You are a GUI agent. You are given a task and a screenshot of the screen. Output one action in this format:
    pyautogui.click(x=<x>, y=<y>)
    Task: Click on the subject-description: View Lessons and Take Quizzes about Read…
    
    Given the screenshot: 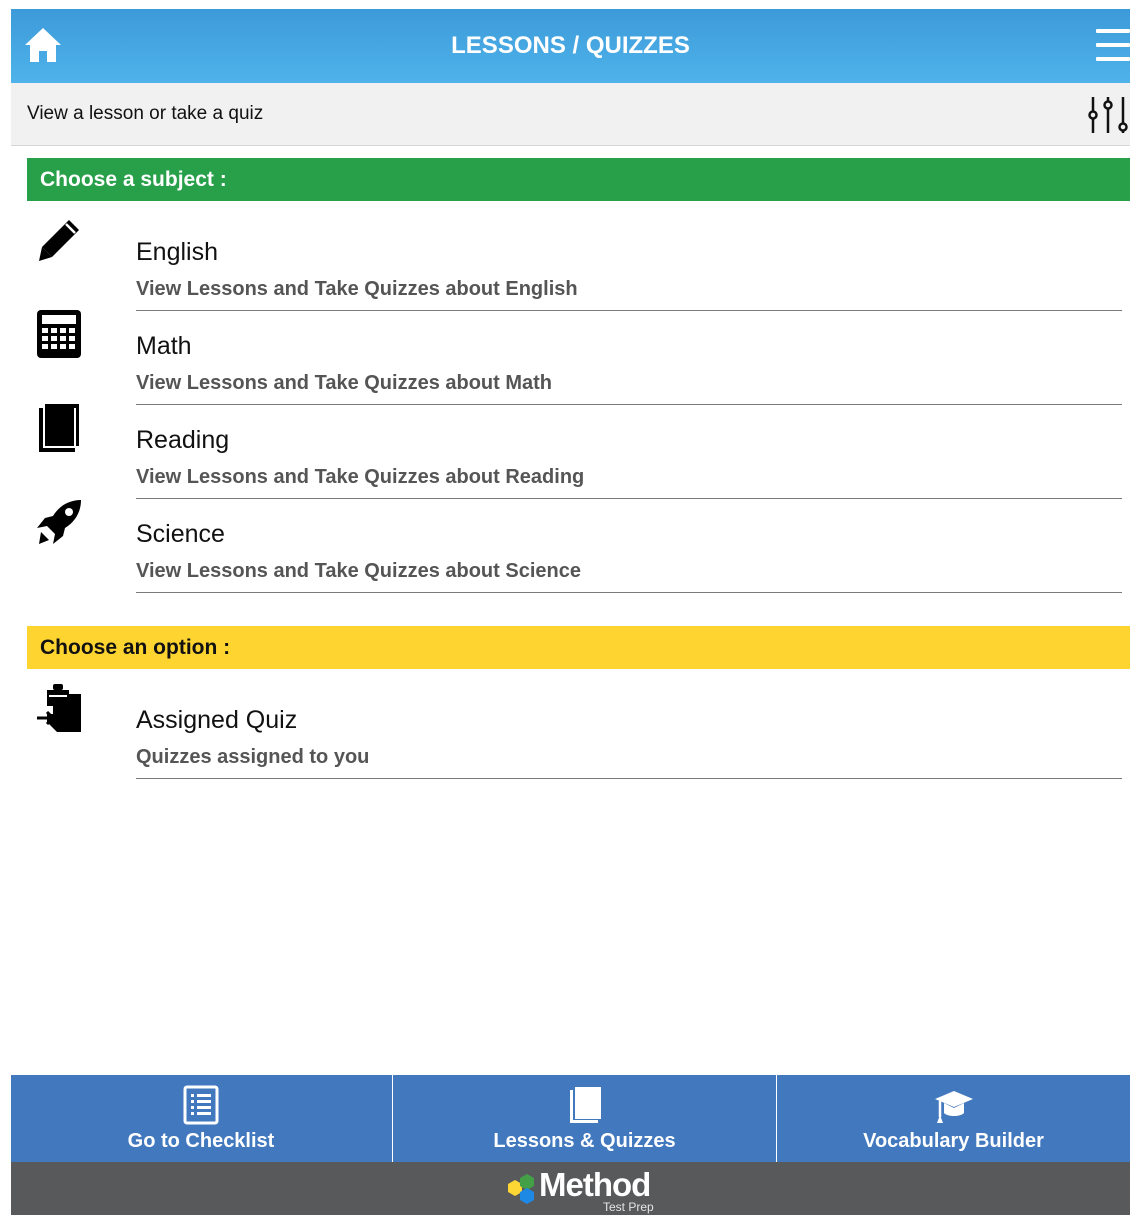 What is the action you would take?
    pyautogui.click(x=360, y=477)
    